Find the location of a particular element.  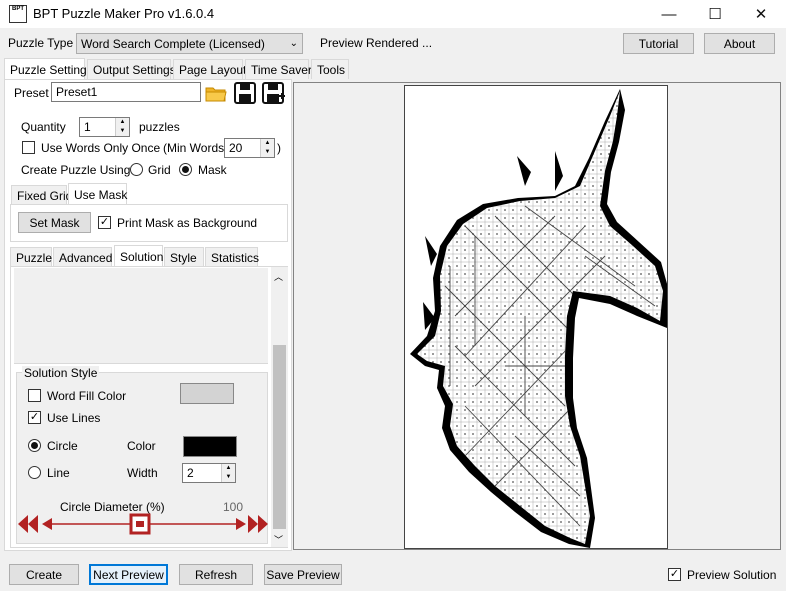

close-icon: ✕ is located at coordinates (761, 14).